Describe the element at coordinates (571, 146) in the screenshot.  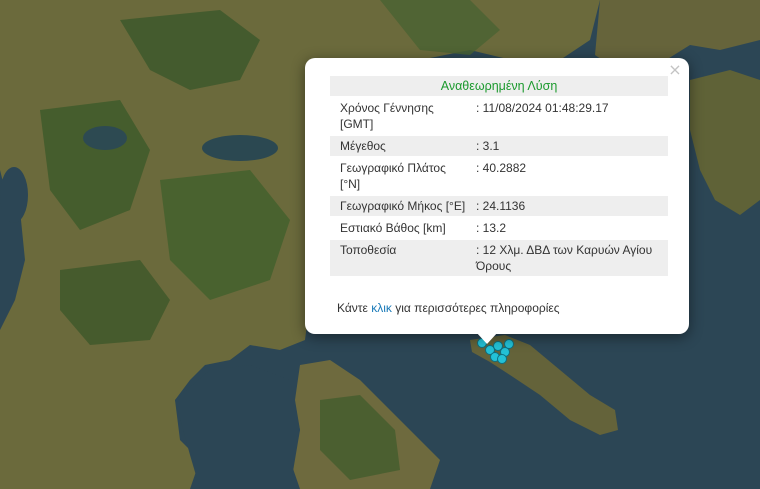
I see `row-value: : 3.1` at that location.